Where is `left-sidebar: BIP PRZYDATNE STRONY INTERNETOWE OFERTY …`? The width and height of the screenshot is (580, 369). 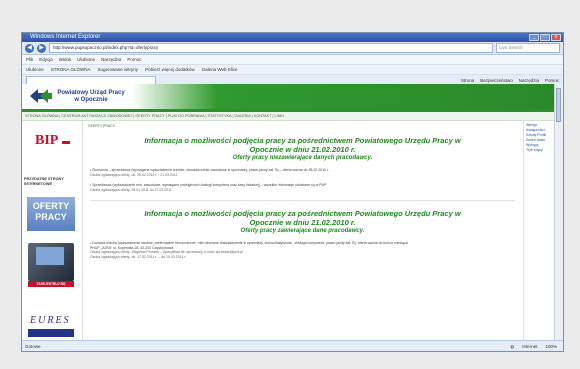 left-sidebar: BIP PRZYDATNE STRONY INTERNETOWE OFERTY … is located at coordinates (52, 231).